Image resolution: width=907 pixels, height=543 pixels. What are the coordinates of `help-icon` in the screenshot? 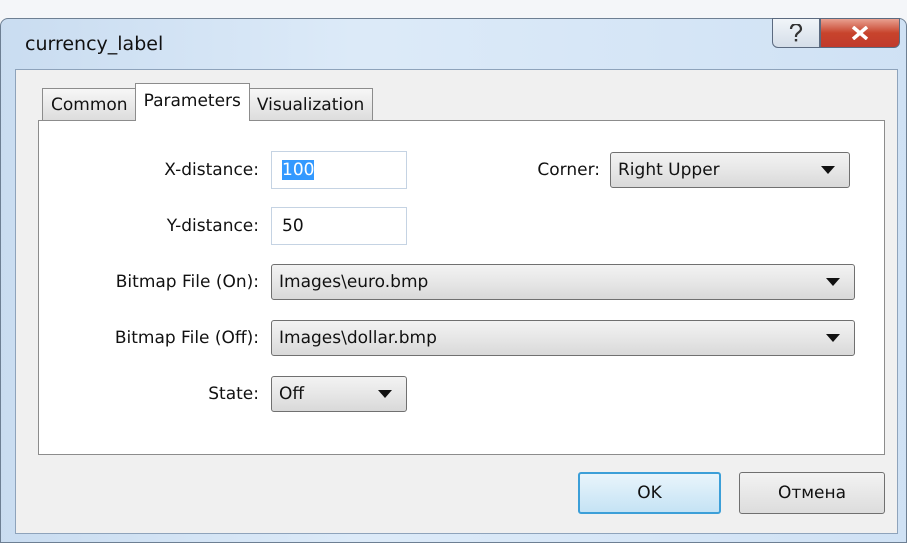 It's located at (796, 33).